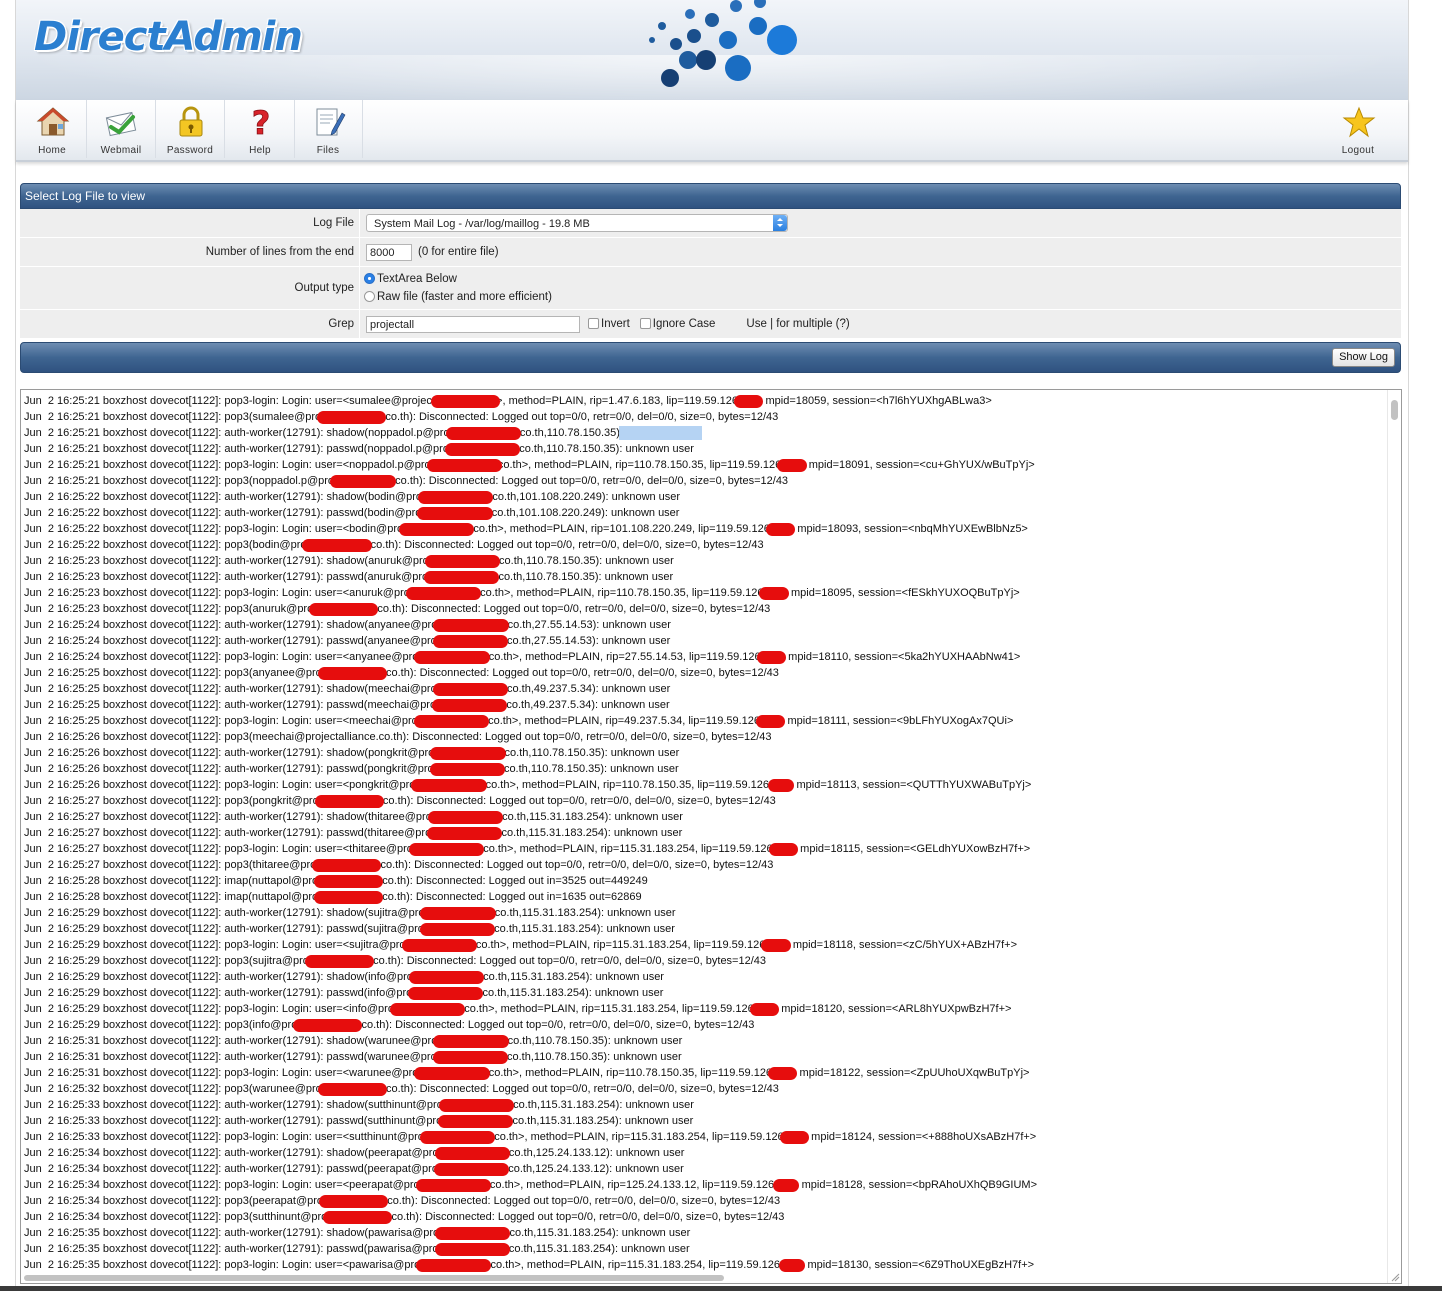 Image resolution: width=1442 pixels, height=1291 pixels. I want to click on ignore-case-checkbox, so click(645, 324).